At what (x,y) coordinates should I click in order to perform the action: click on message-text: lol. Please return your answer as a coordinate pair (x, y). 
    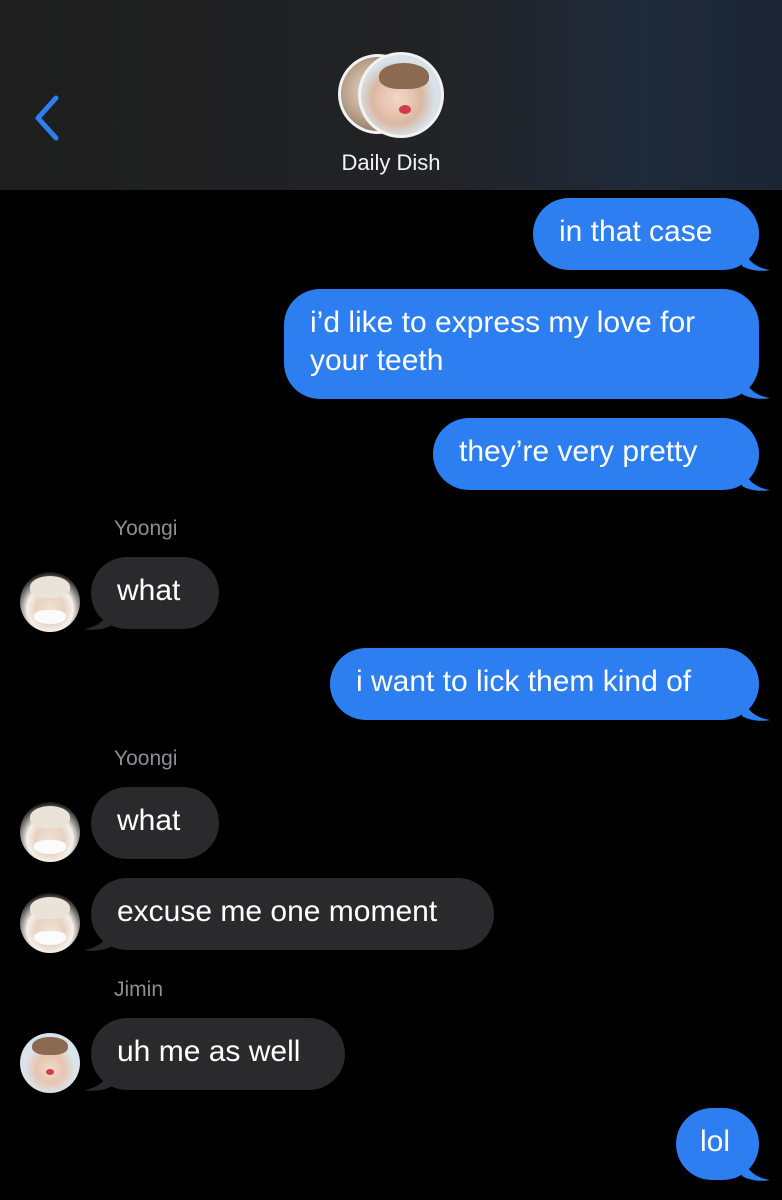
    Looking at the image, I should click on (715, 1141).